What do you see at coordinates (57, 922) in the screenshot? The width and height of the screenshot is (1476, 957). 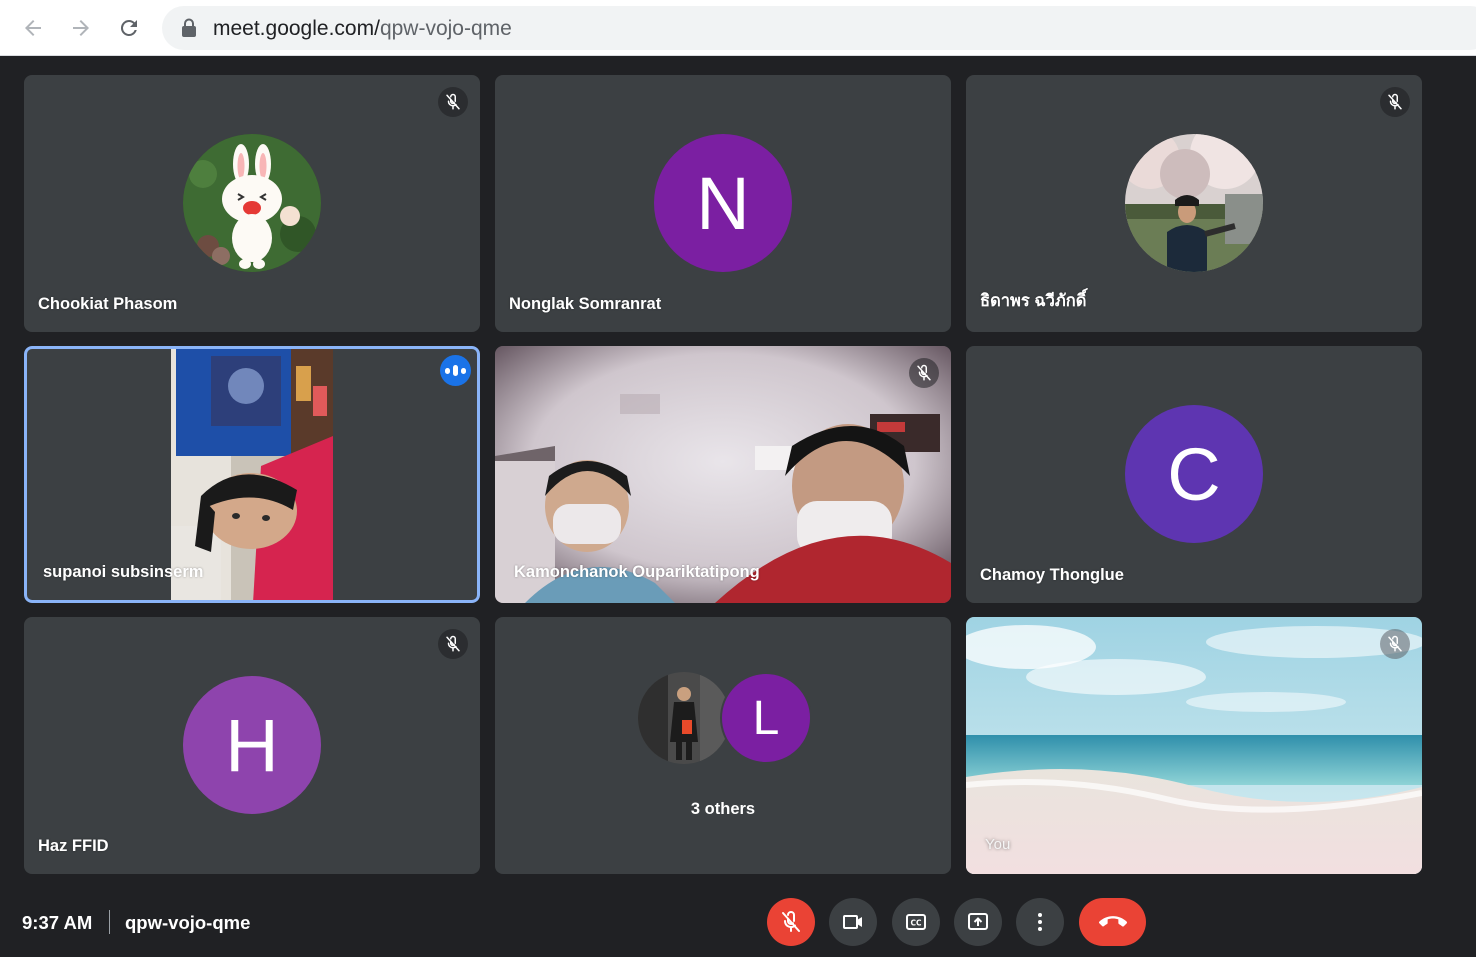 I see `current-time: 9:37 AM` at bounding box center [57, 922].